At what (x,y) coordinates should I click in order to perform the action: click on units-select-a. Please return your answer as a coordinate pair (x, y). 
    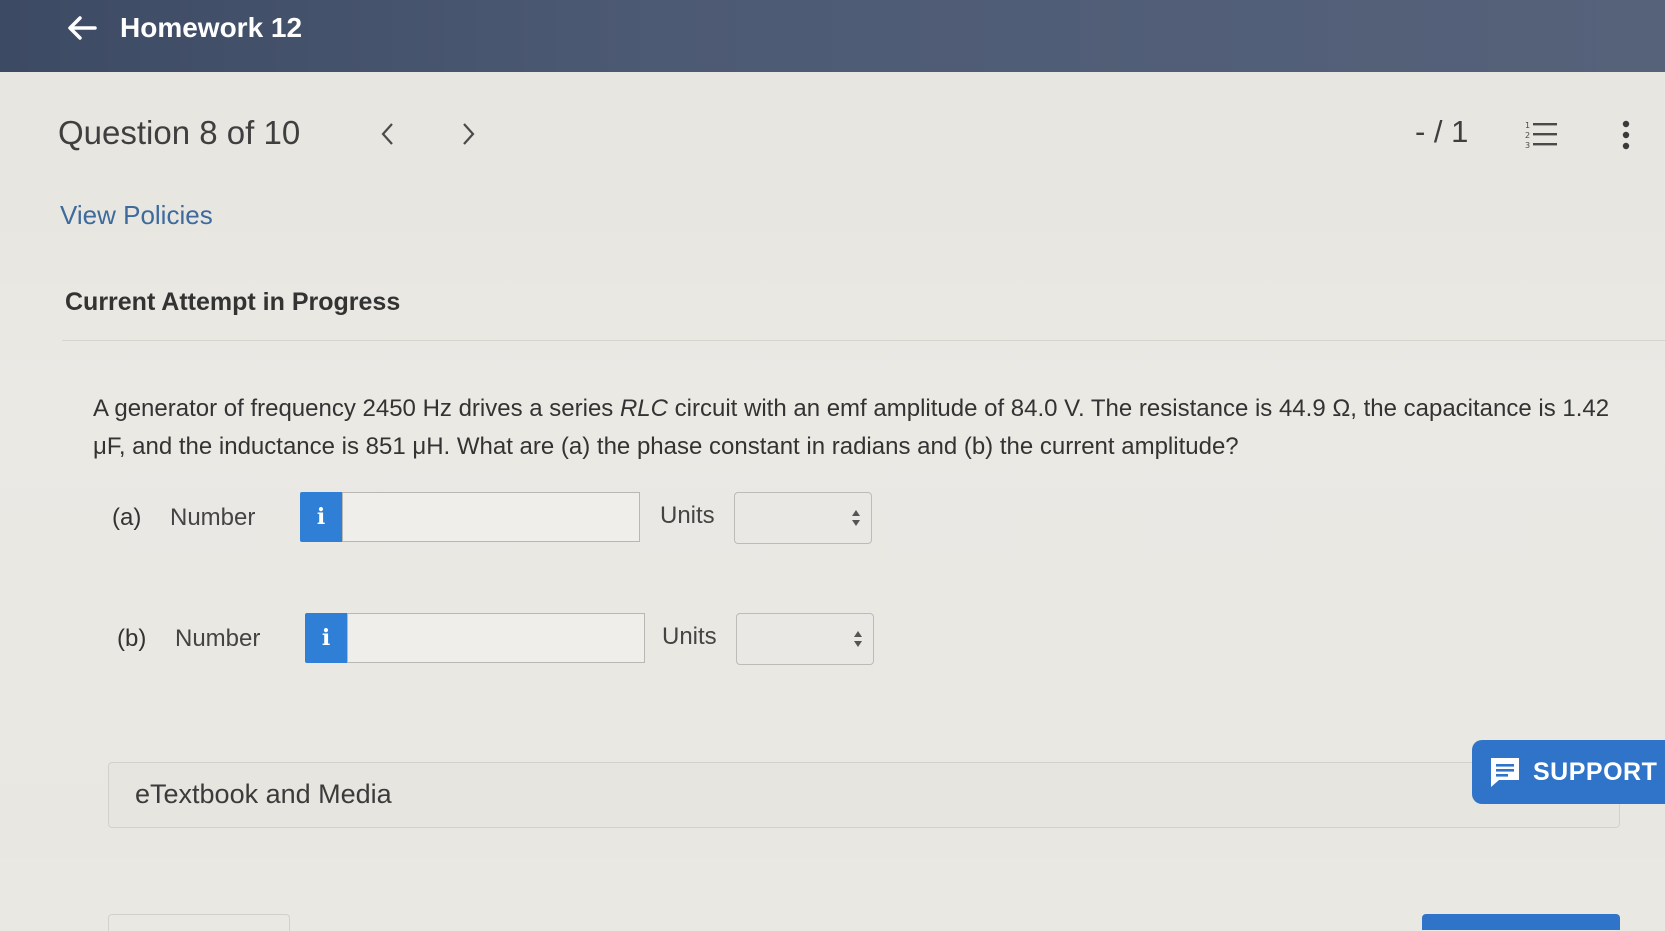
    Looking at the image, I should click on (803, 518).